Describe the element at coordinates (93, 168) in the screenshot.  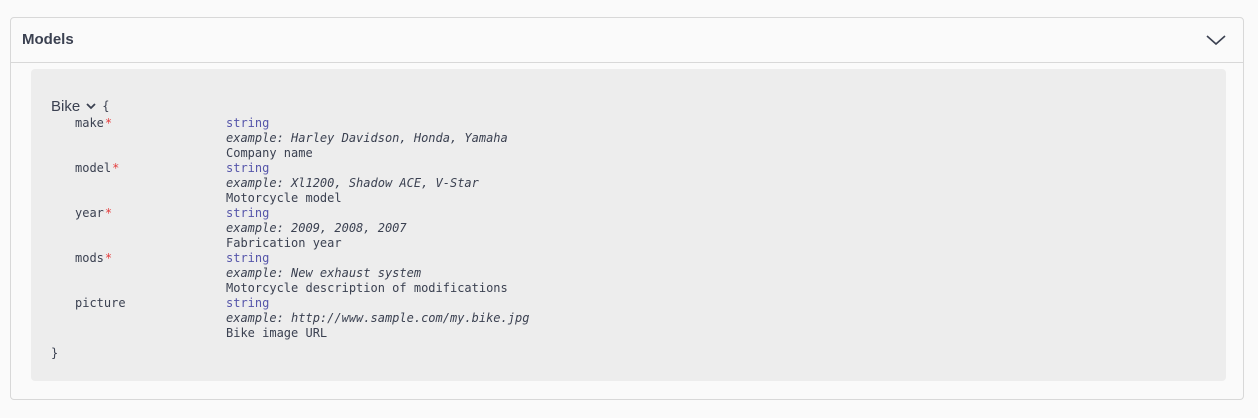
I see `property-name-label: model` at that location.